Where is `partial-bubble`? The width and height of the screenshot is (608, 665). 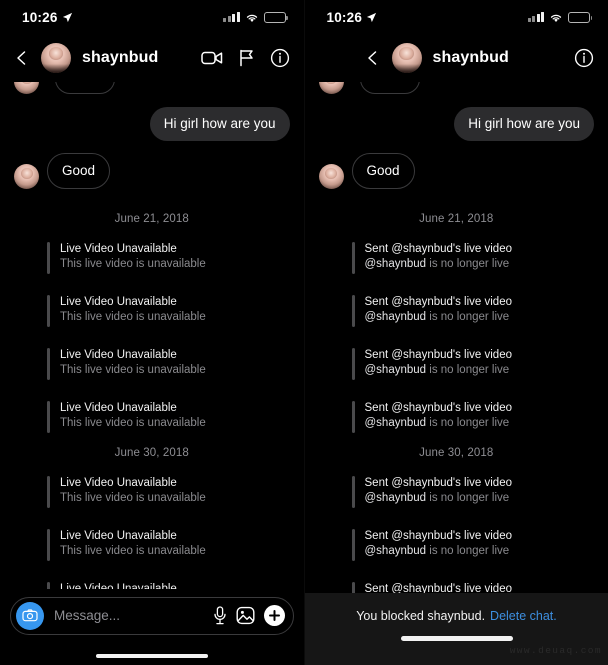 partial-bubble is located at coordinates (389, 88).